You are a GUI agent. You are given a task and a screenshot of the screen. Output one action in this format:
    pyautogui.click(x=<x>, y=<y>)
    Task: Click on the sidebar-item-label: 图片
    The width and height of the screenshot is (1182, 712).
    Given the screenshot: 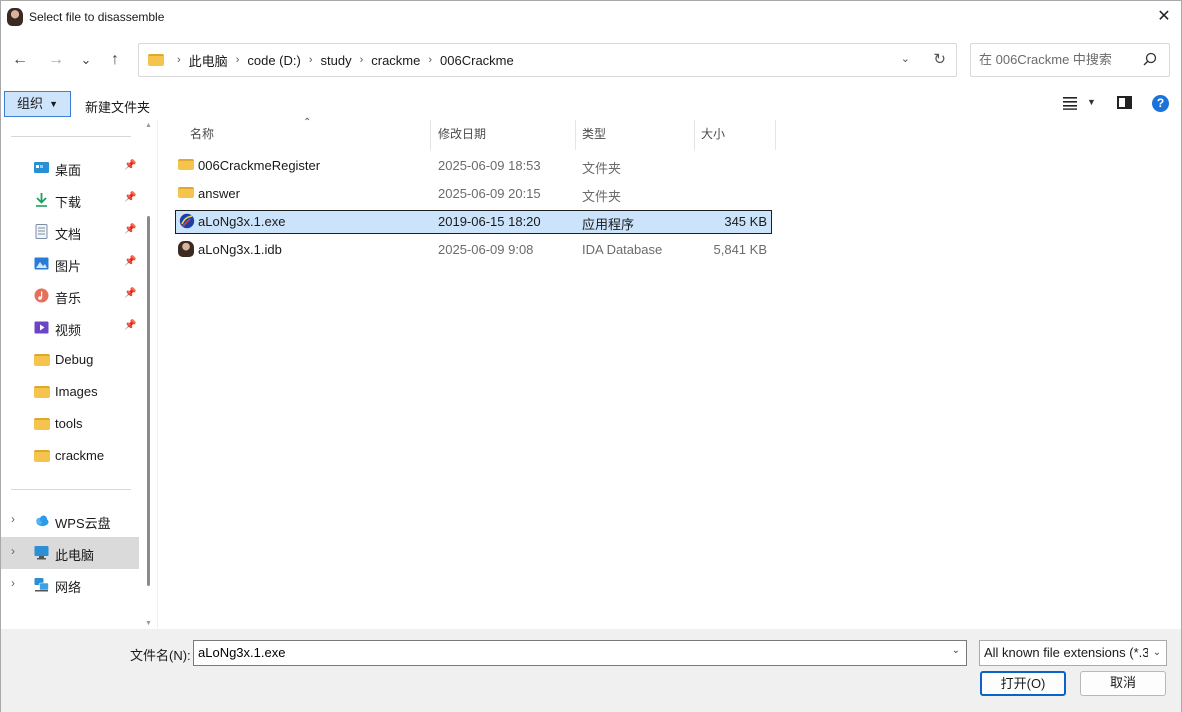 What is the action you would take?
    pyautogui.click(x=68, y=266)
    